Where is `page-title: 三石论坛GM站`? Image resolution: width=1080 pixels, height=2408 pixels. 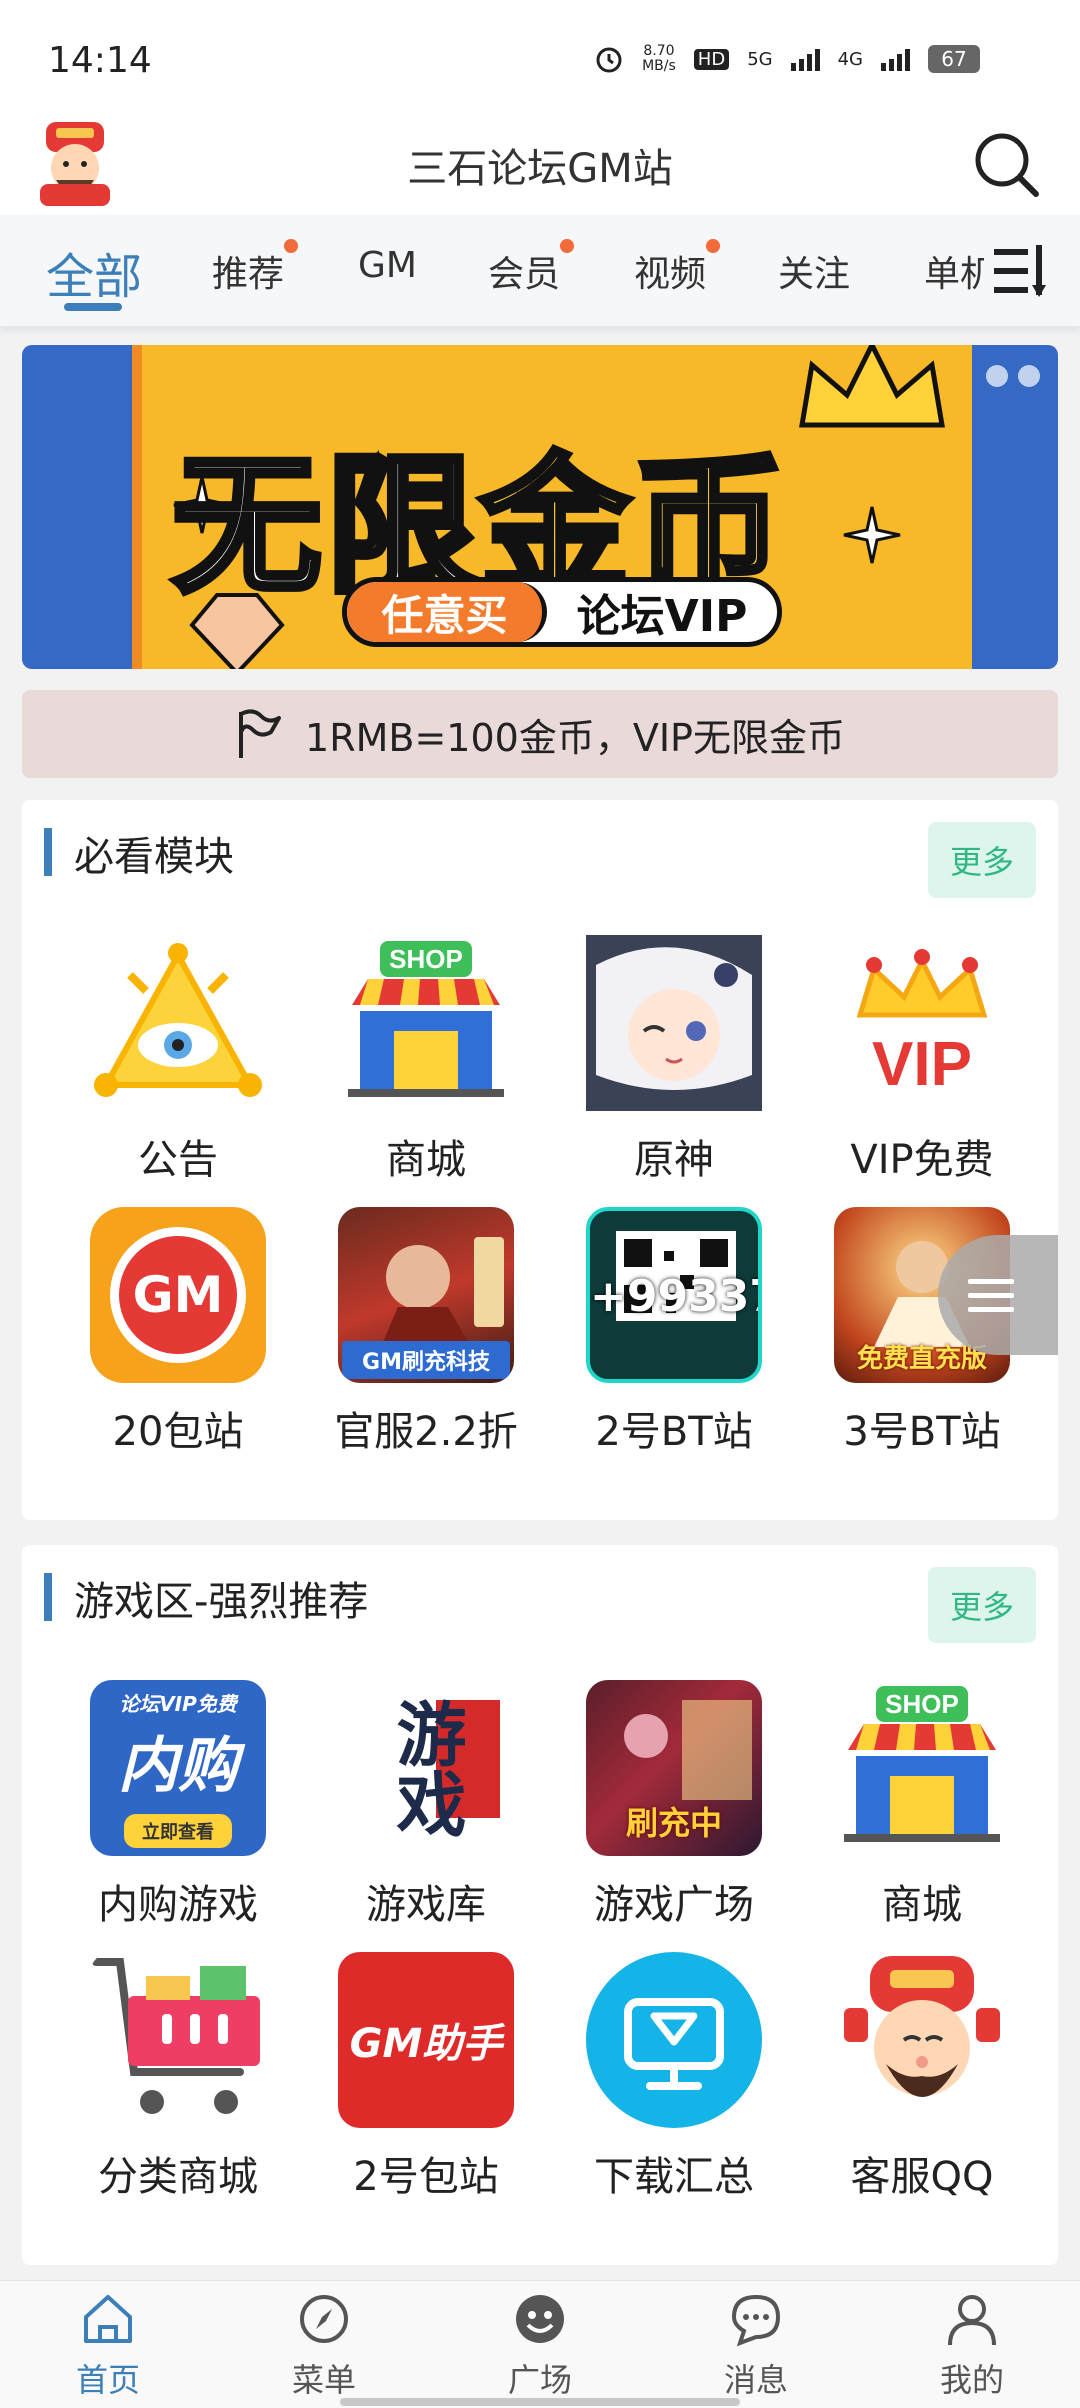
page-title: 三石论坛GM站 is located at coordinates (540, 169).